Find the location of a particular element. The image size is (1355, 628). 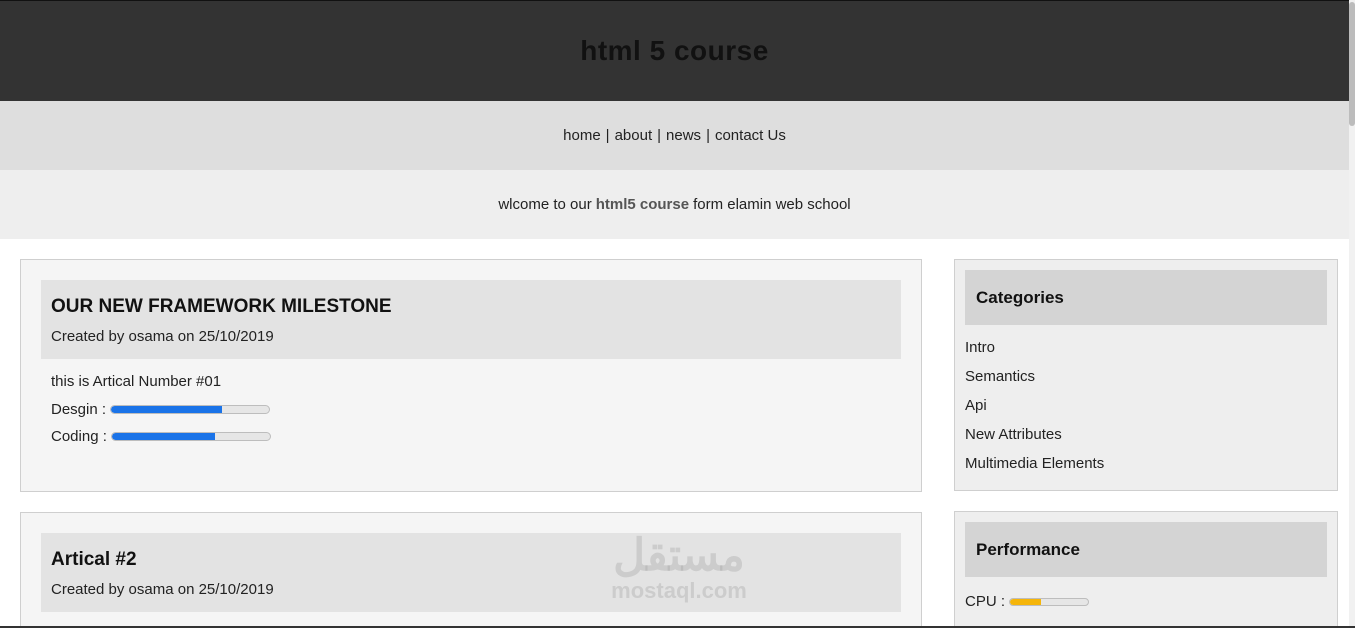

skill-label: Coding : is located at coordinates (79, 436).